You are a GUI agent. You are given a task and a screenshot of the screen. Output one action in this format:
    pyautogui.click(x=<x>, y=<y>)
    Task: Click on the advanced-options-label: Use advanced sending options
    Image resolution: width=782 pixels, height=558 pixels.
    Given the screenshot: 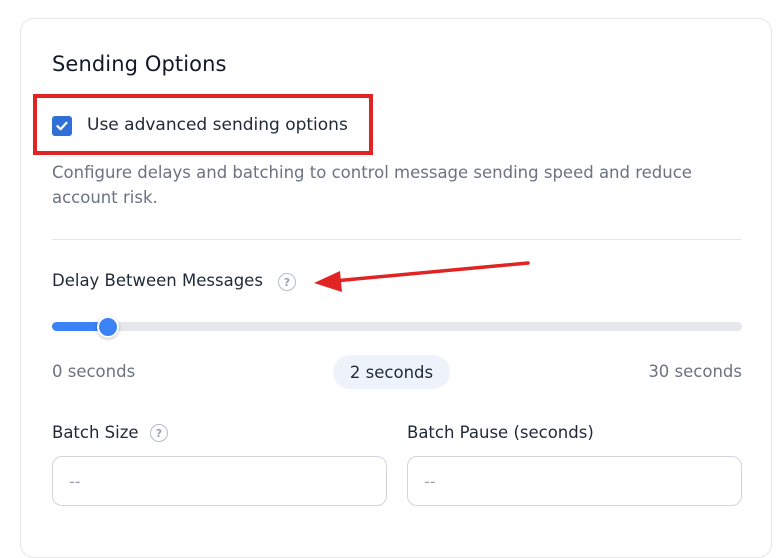 What is the action you would take?
    pyautogui.click(x=217, y=125)
    